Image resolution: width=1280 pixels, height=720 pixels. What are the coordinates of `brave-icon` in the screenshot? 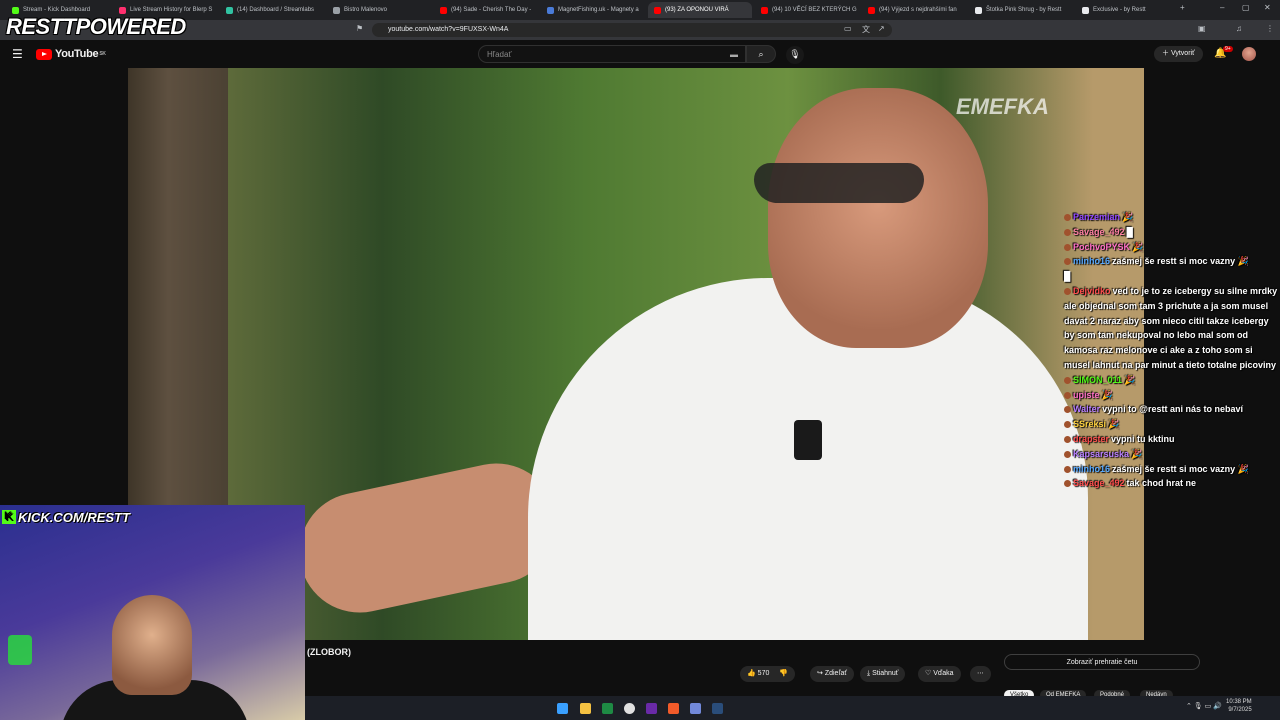 It's located at (673, 708).